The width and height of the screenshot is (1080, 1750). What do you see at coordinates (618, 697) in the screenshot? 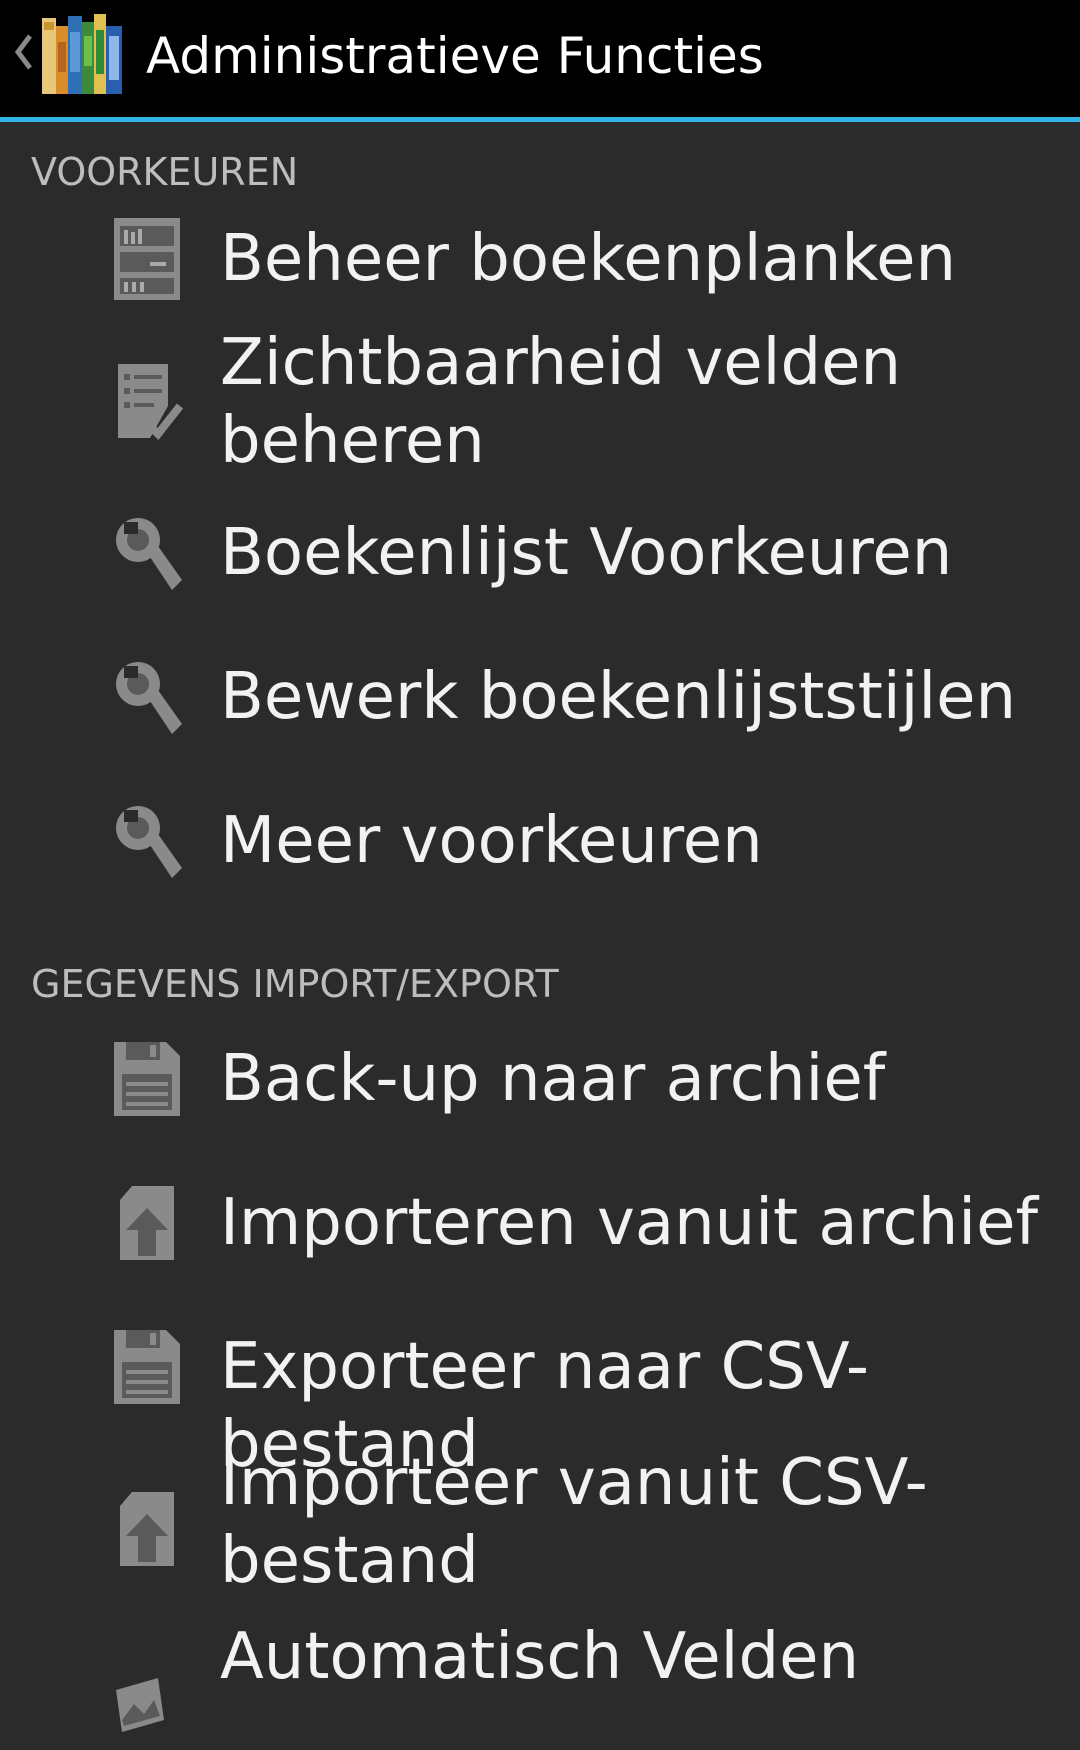
I see `menu-item-label: Bewerk boekenlijststijlen` at bounding box center [618, 697].